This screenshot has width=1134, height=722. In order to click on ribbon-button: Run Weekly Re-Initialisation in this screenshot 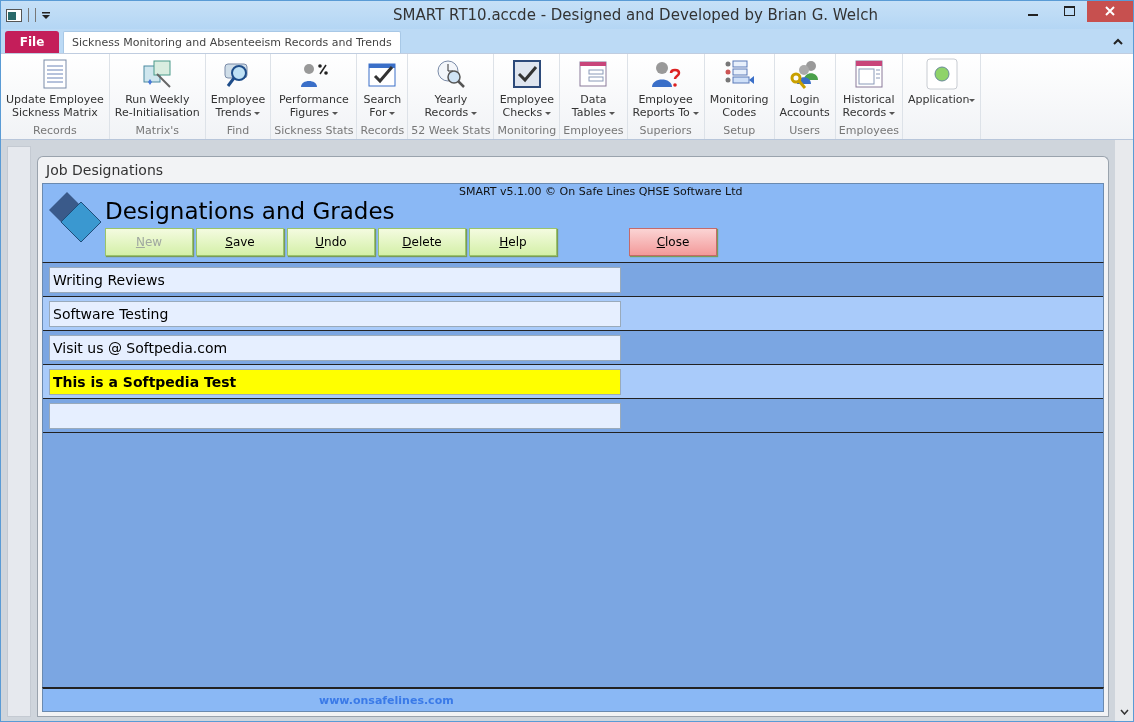, I will do `click(157, 89)`.